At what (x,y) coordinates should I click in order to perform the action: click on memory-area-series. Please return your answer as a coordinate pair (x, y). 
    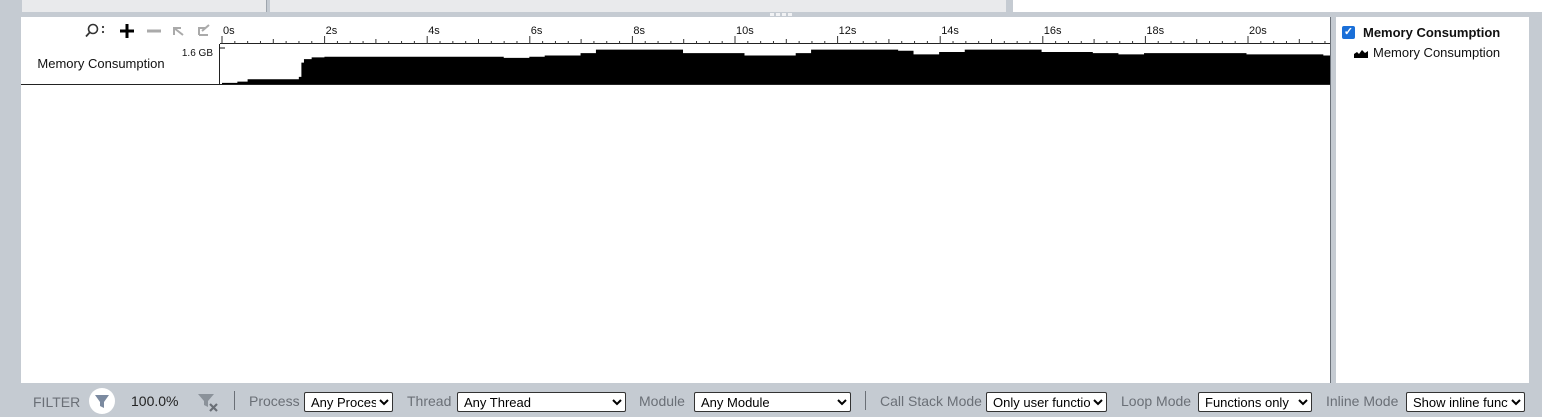
    Looking at the image, I should click on (776, 66).